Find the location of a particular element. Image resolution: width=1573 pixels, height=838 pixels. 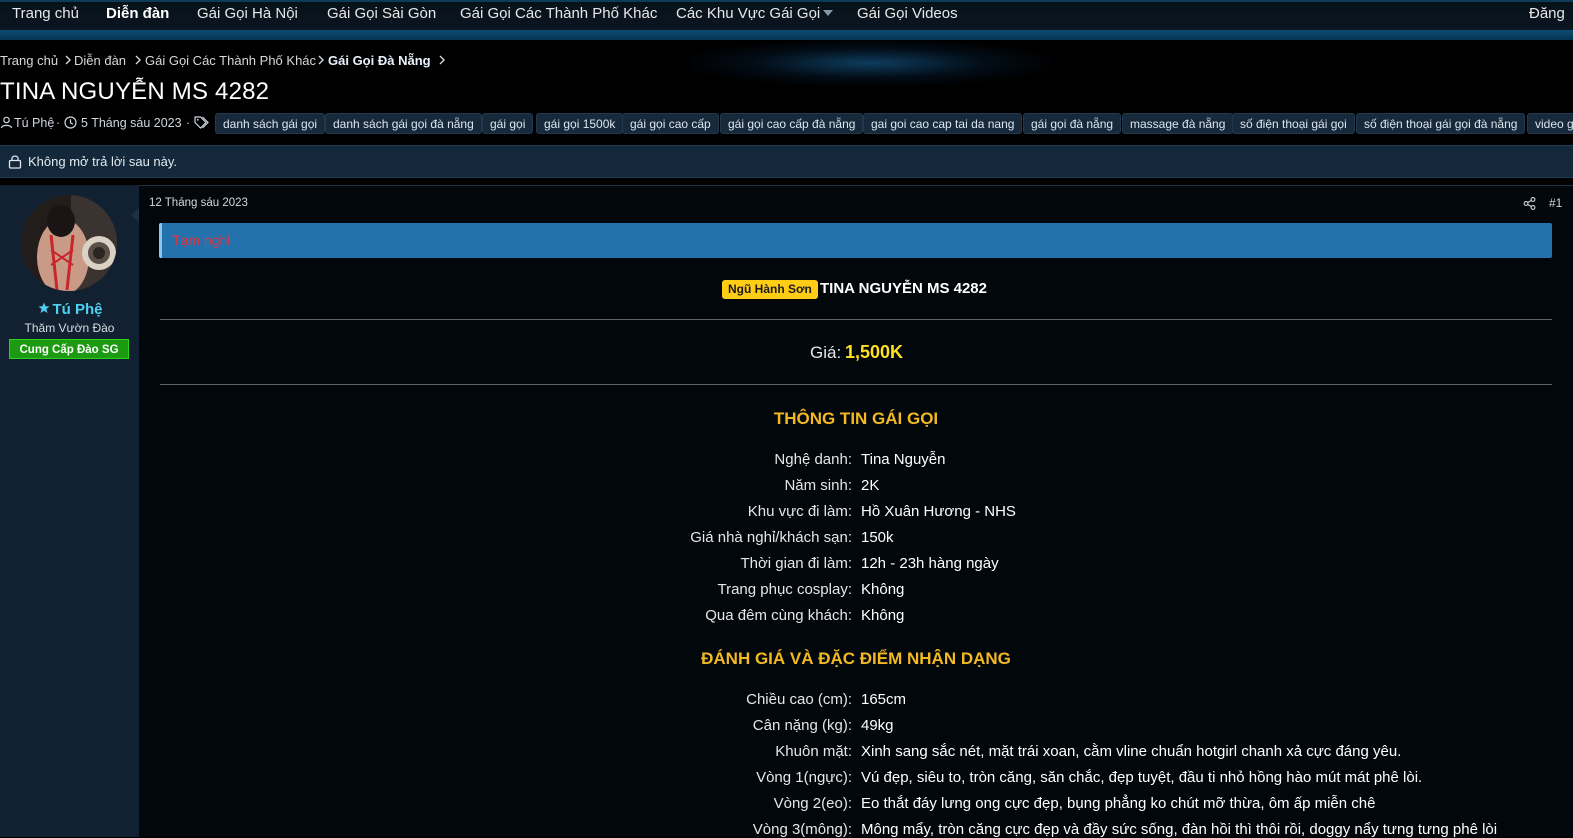

user-title: Thăm Vườn Đào is located at coordinates (69, 328).